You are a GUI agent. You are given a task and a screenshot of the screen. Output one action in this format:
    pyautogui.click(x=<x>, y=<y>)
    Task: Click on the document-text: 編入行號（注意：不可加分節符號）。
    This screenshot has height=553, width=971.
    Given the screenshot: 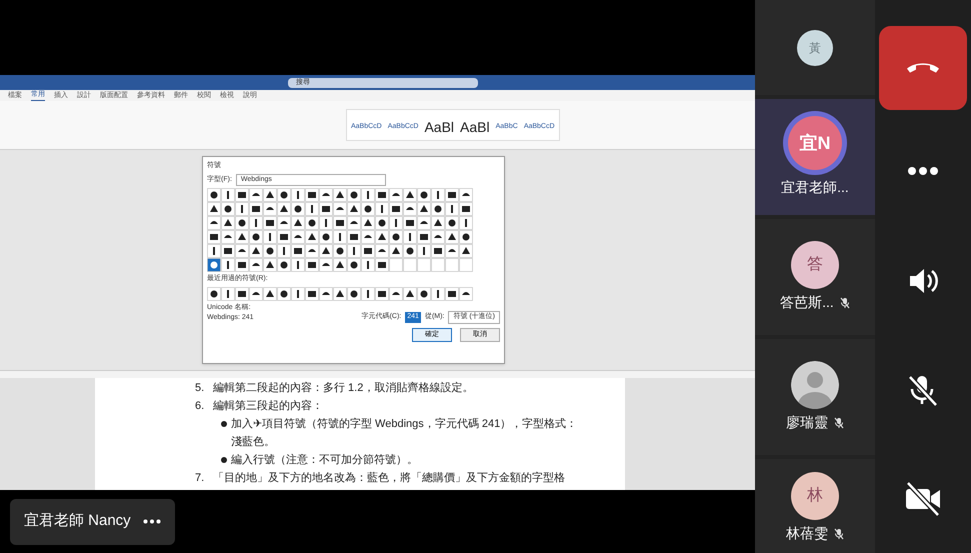 What is the action you would take?
    pyautogui.click(x=324, y=460)
    